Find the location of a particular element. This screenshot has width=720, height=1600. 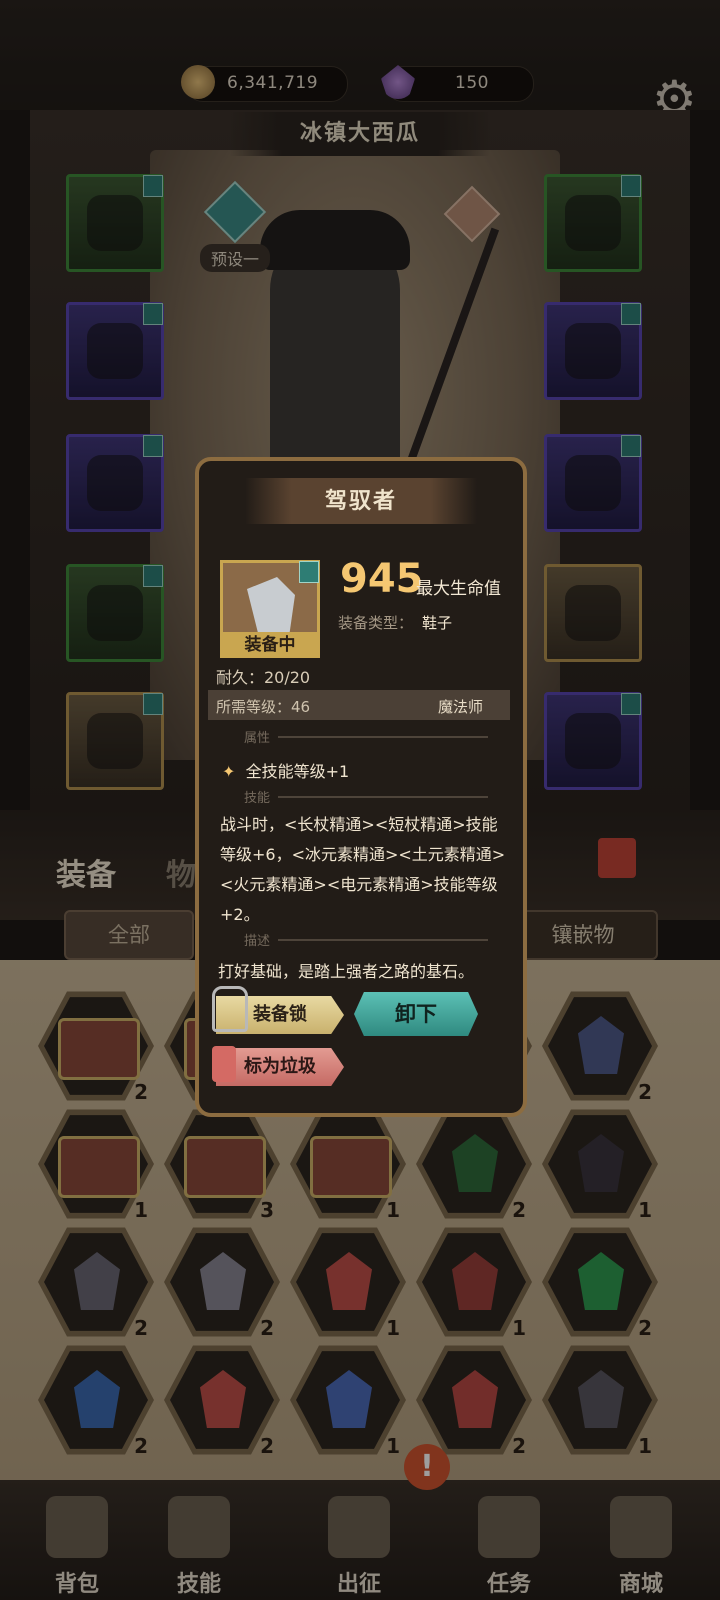

required-class: 魔法师 is located at coordinates (461, 707).